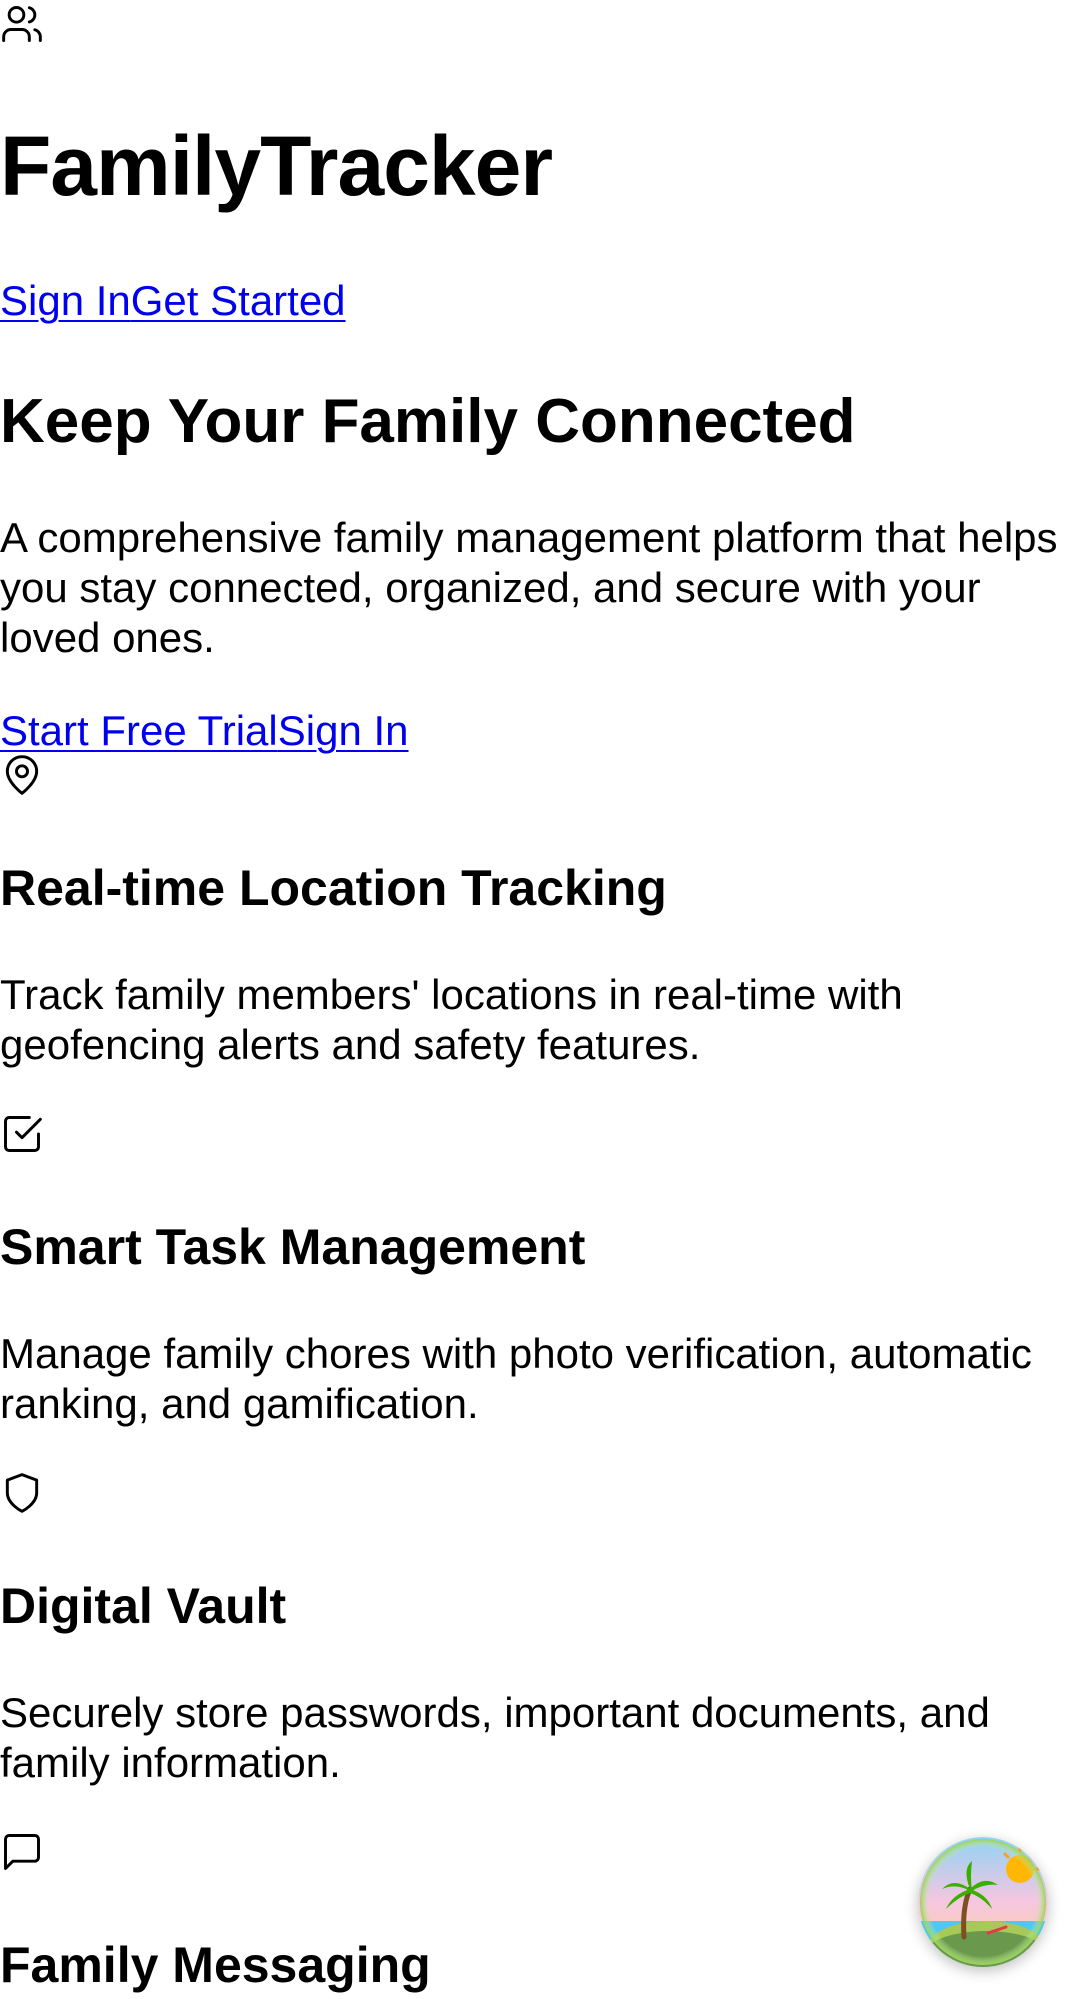 The width and height of the screenshot is (1081, 1999). What do you see at coordinates (139, 730) in the screenshot?
I see `start-free-trial-link: Start Free Trial` at bounding box center [139, 730].